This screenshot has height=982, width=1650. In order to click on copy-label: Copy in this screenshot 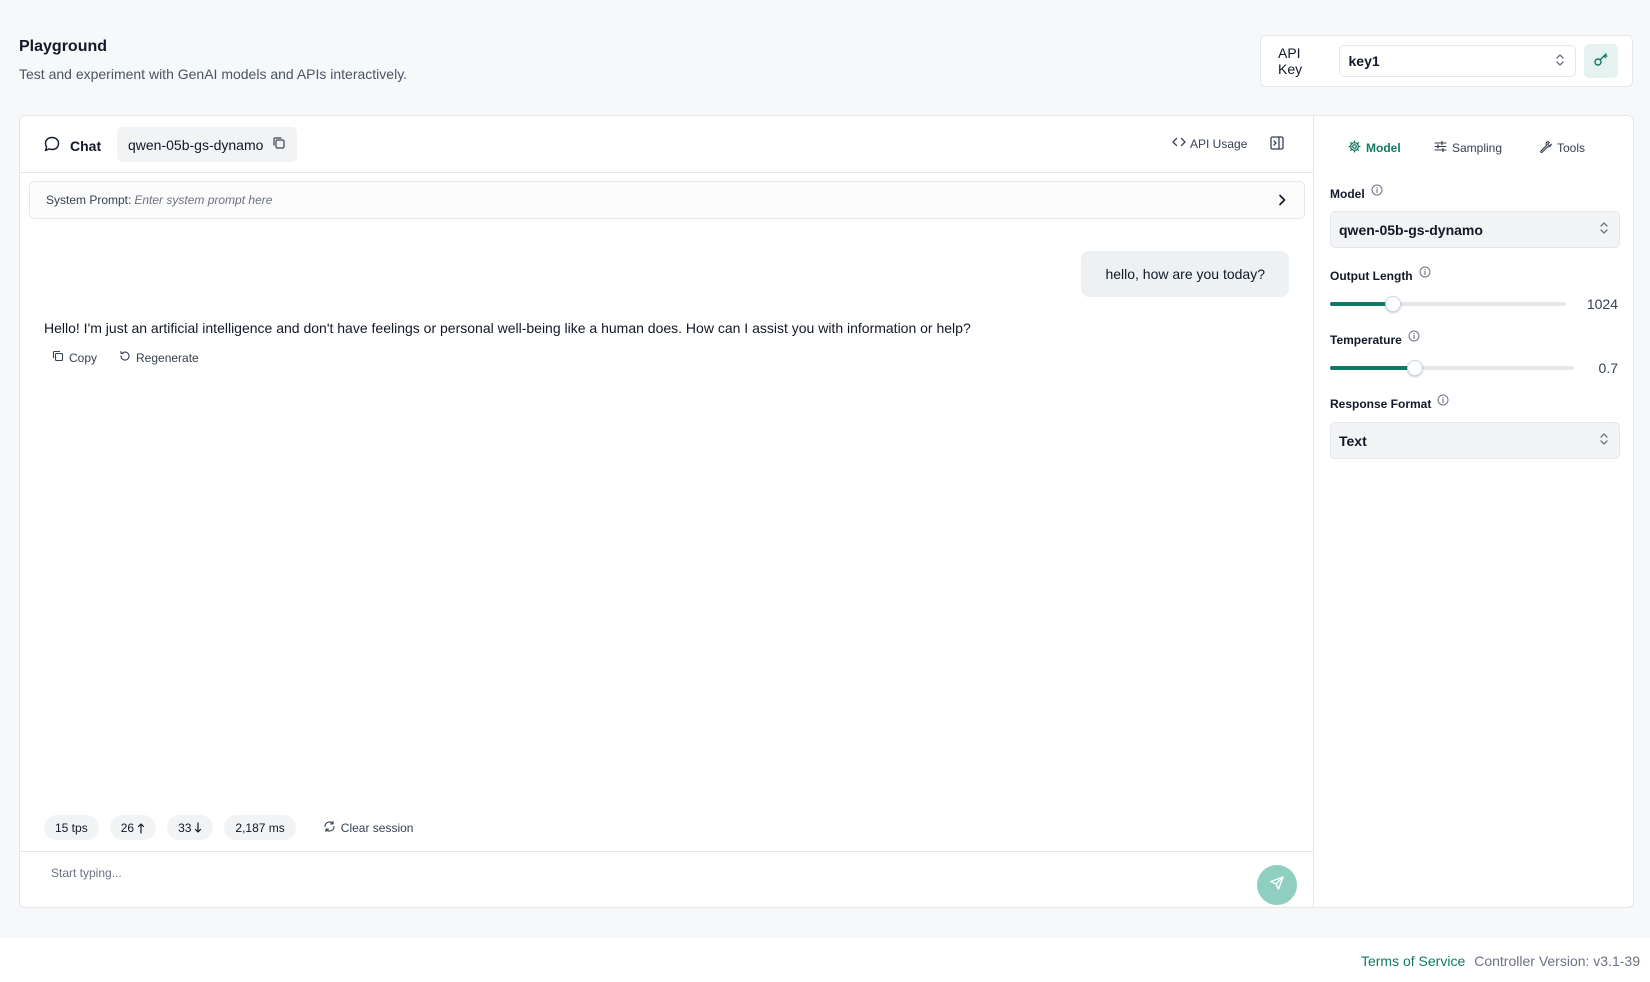, I will do `click(83, 357)`.